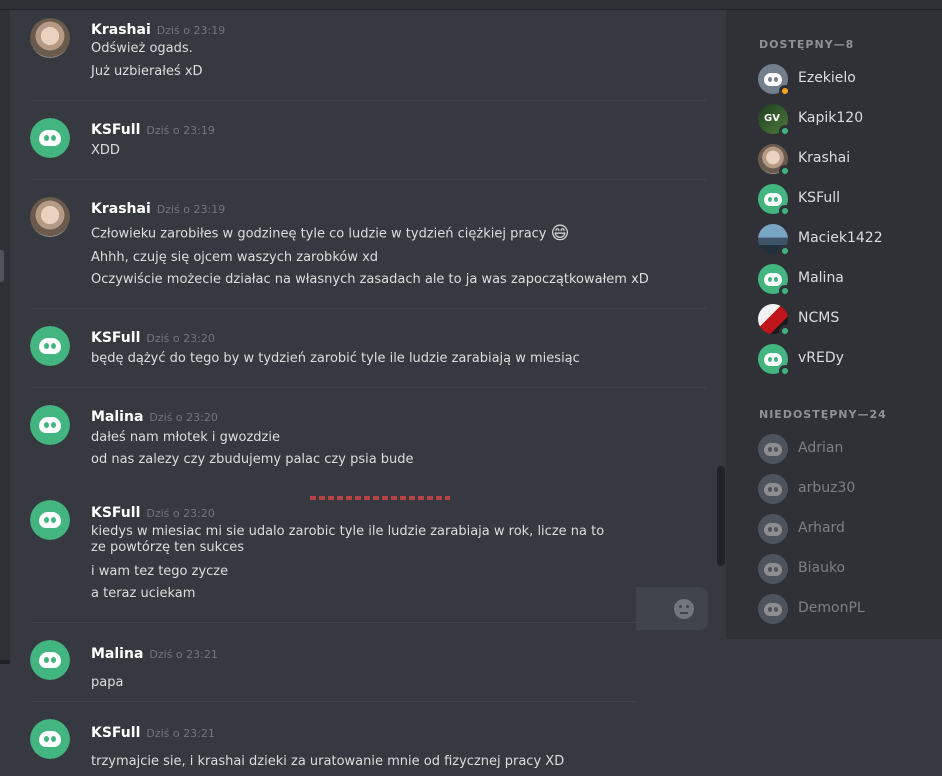 The image size is (942, 776). What do you see at coordinates (471, 5) in the screenshot?
I see `top-bar` at bounding box center [471, 5].